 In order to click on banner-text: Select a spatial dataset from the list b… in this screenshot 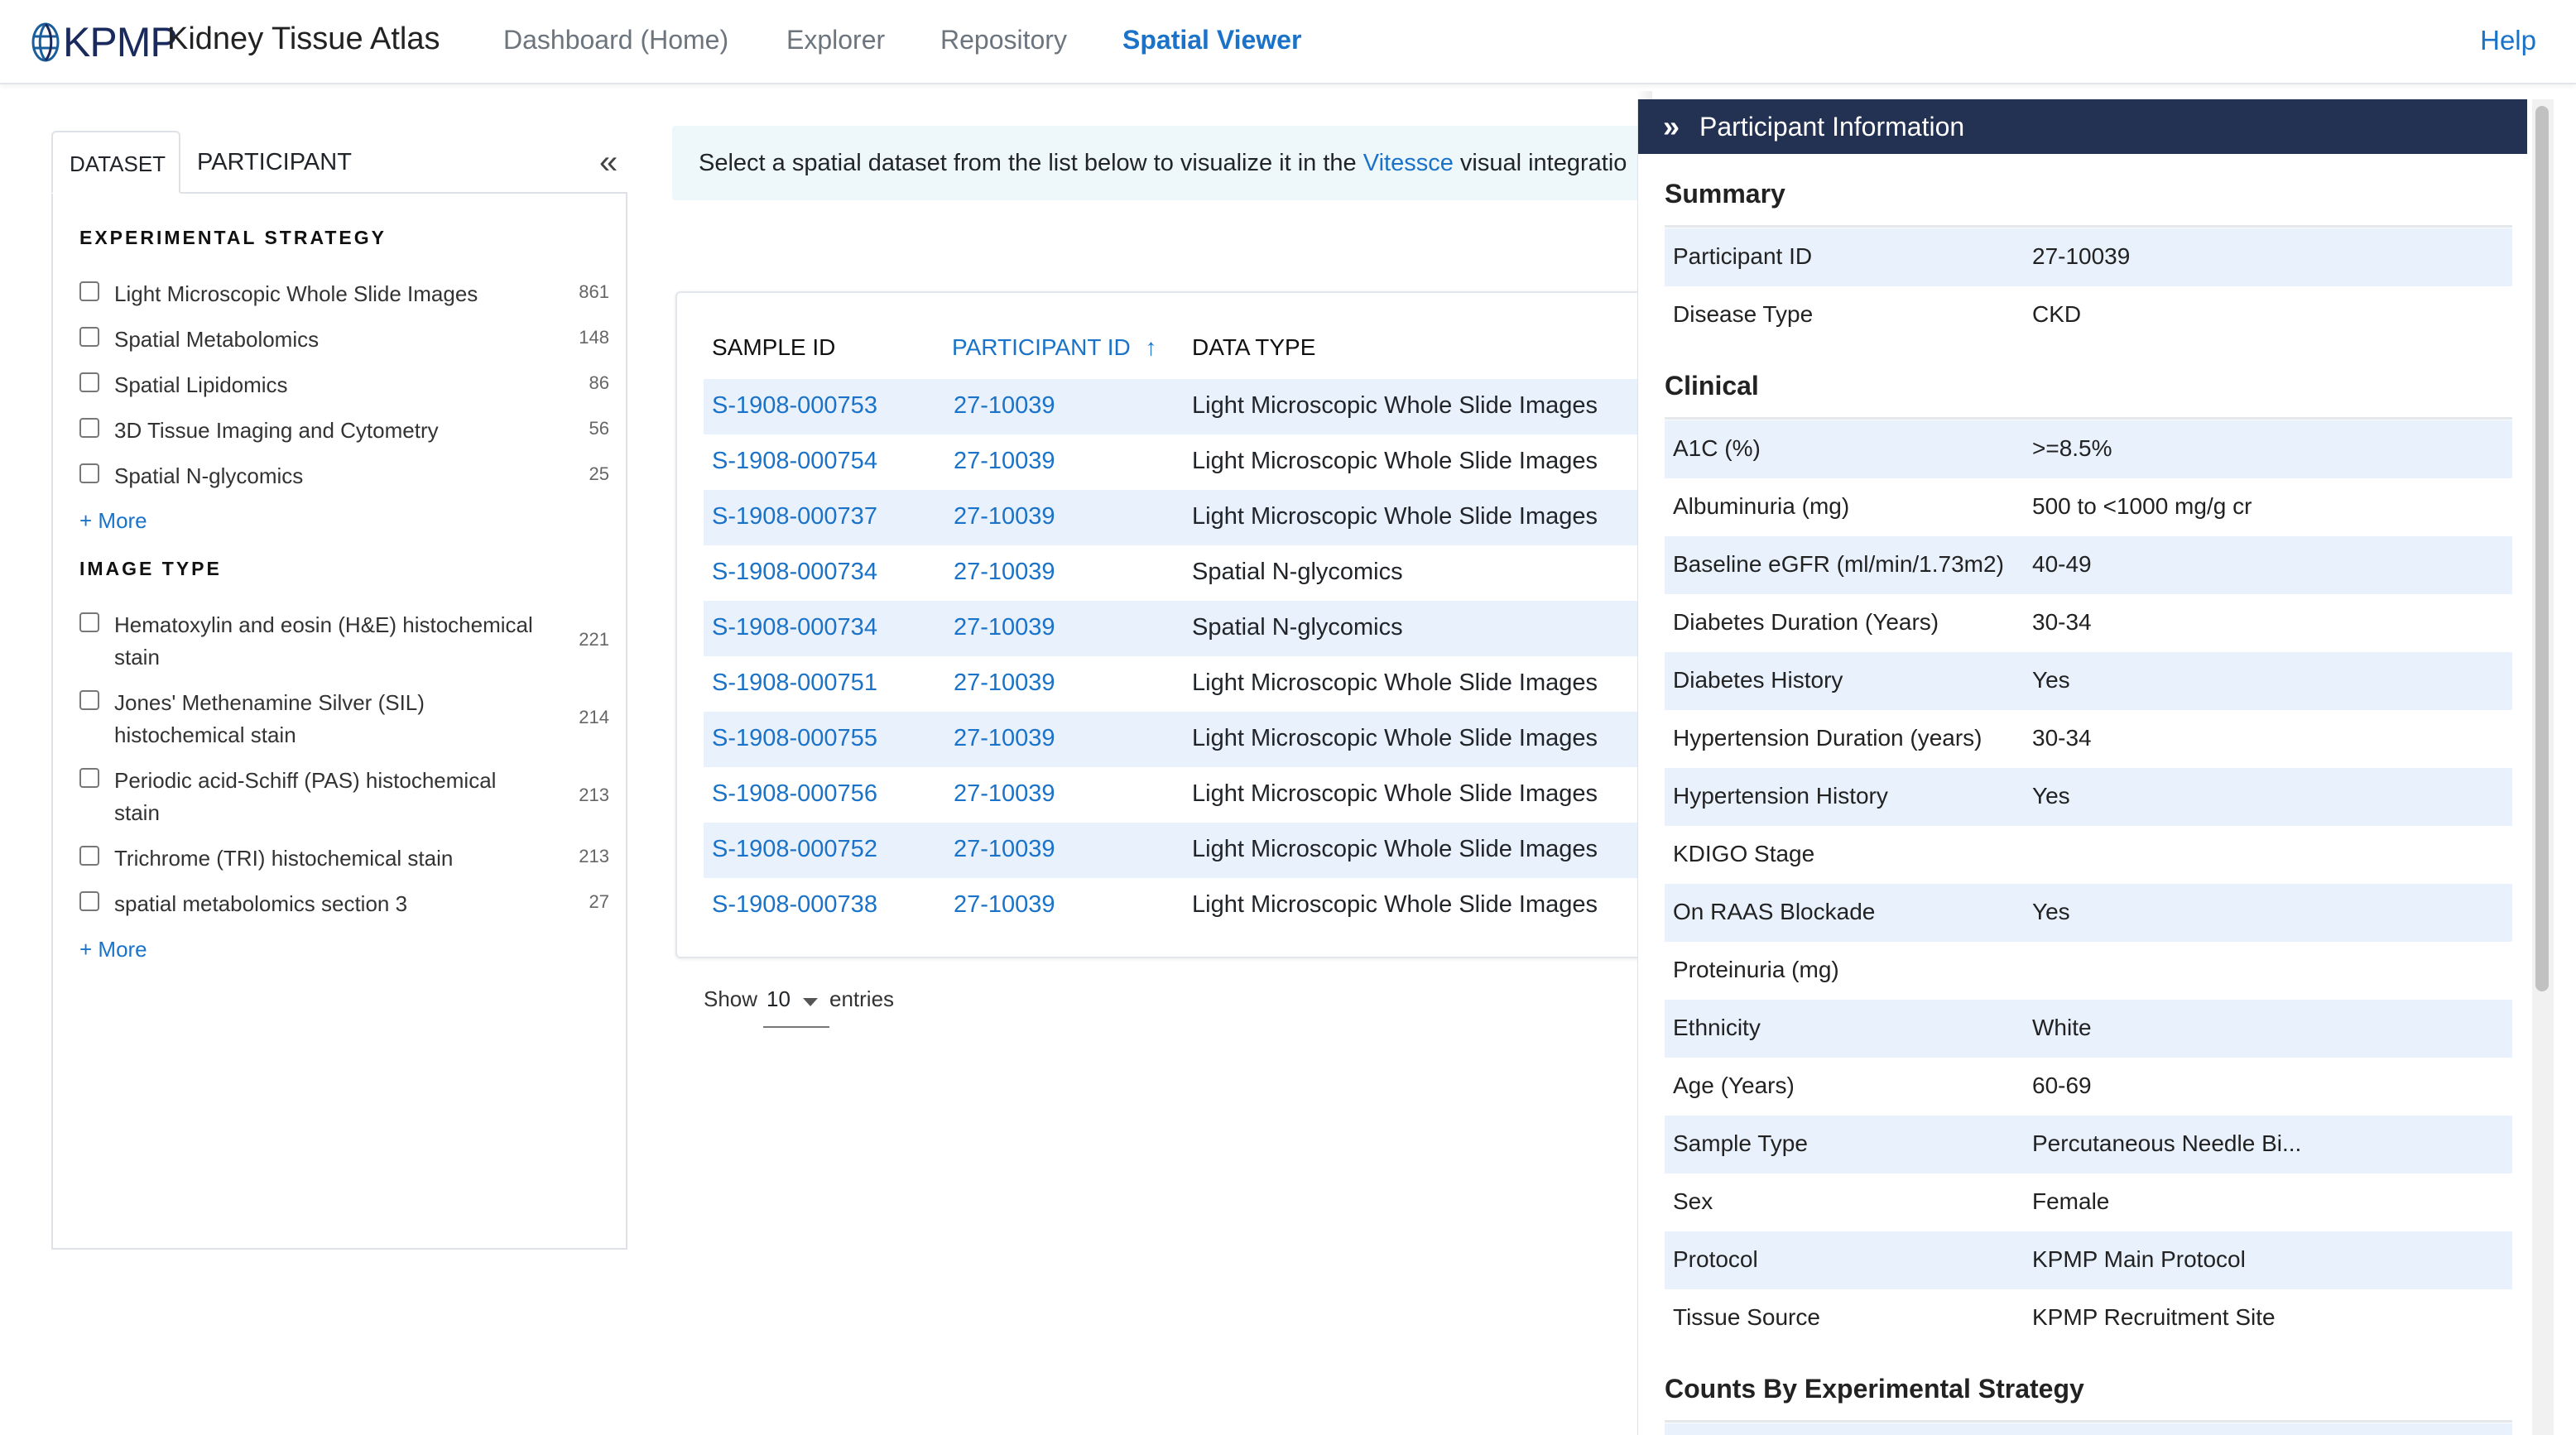, I will do `click(1031, 163)`.